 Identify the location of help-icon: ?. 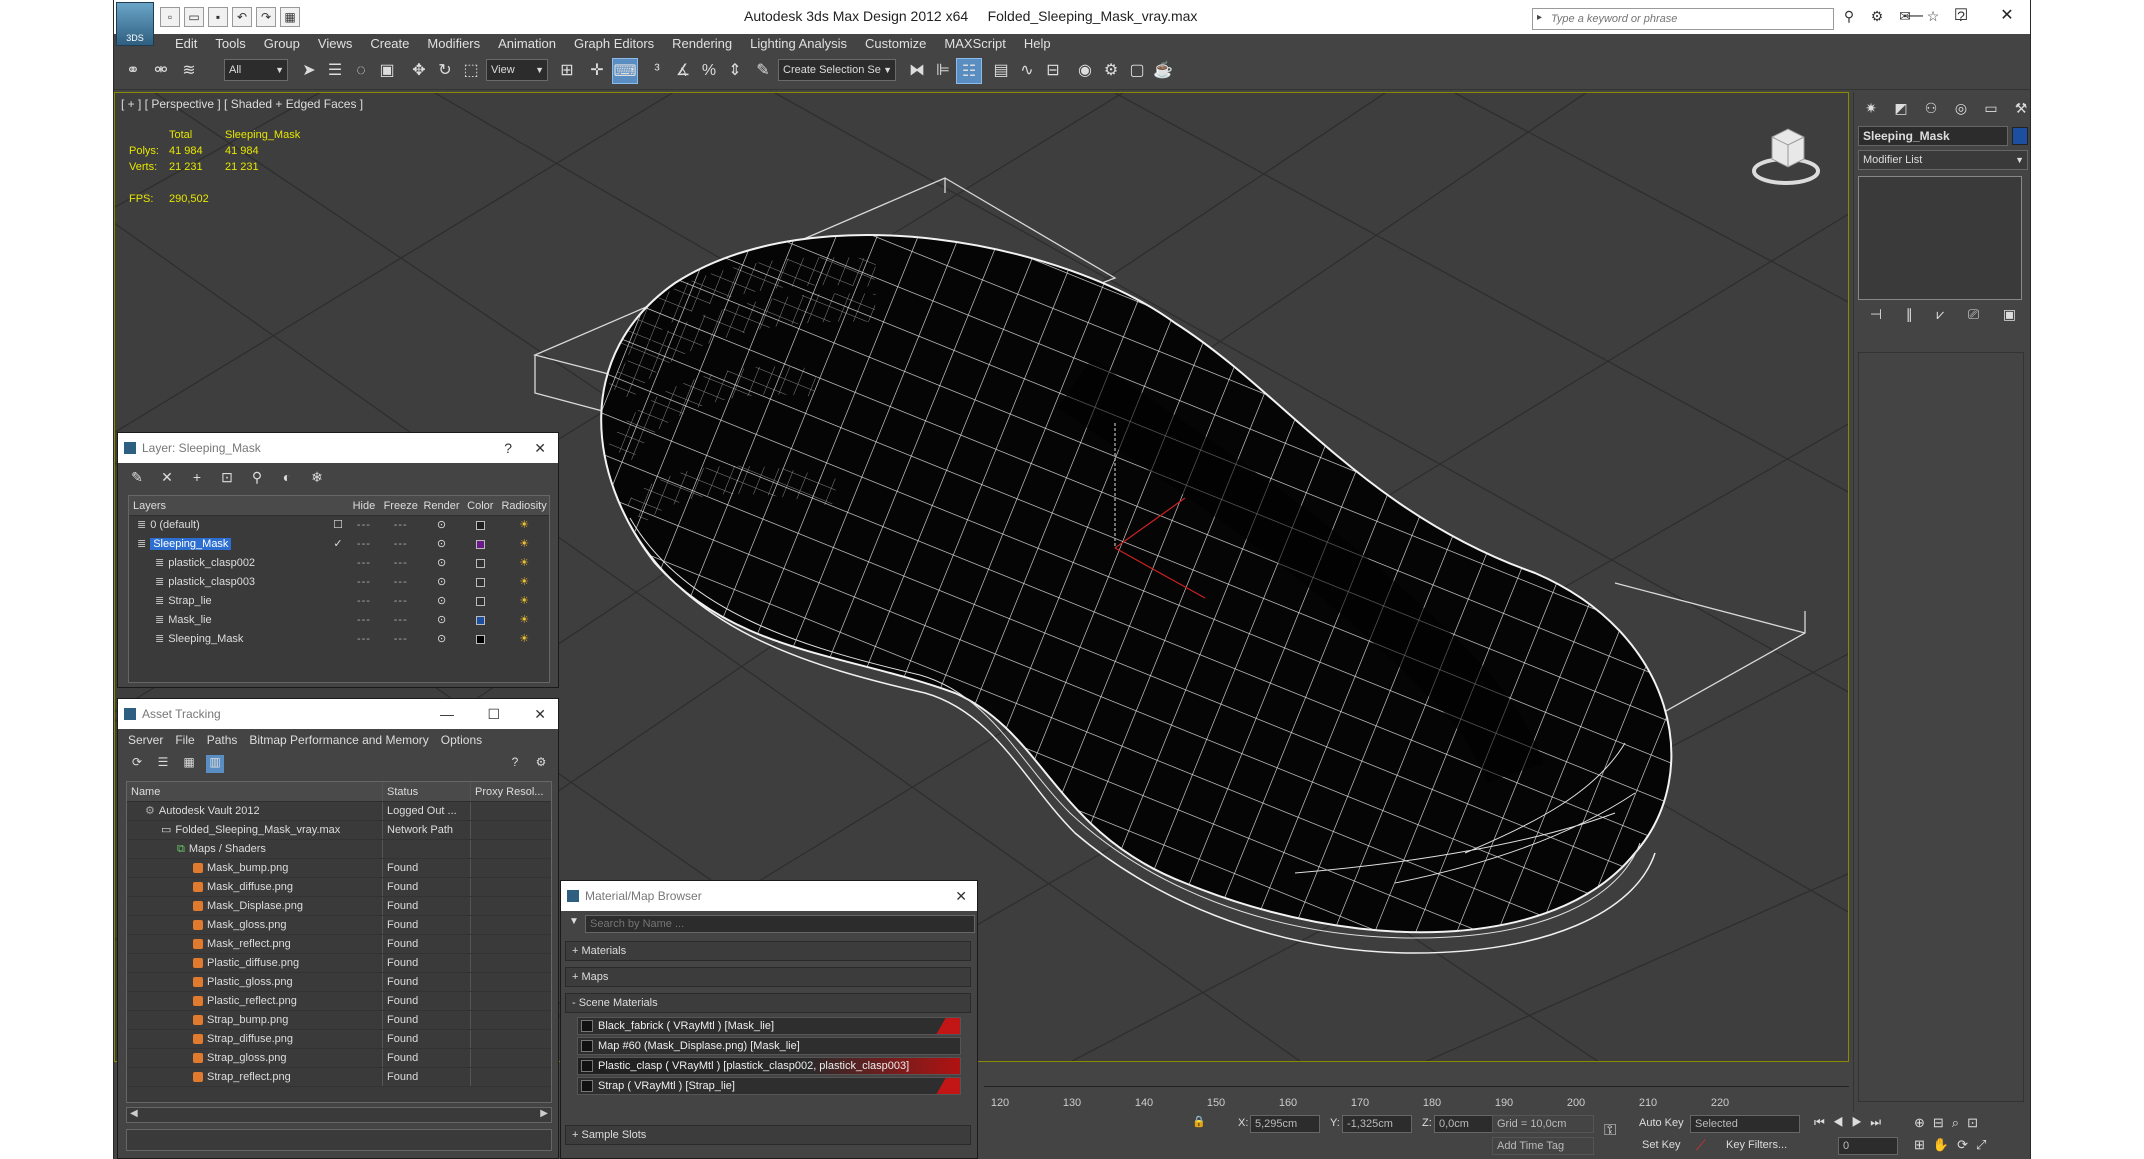
(508, 448).